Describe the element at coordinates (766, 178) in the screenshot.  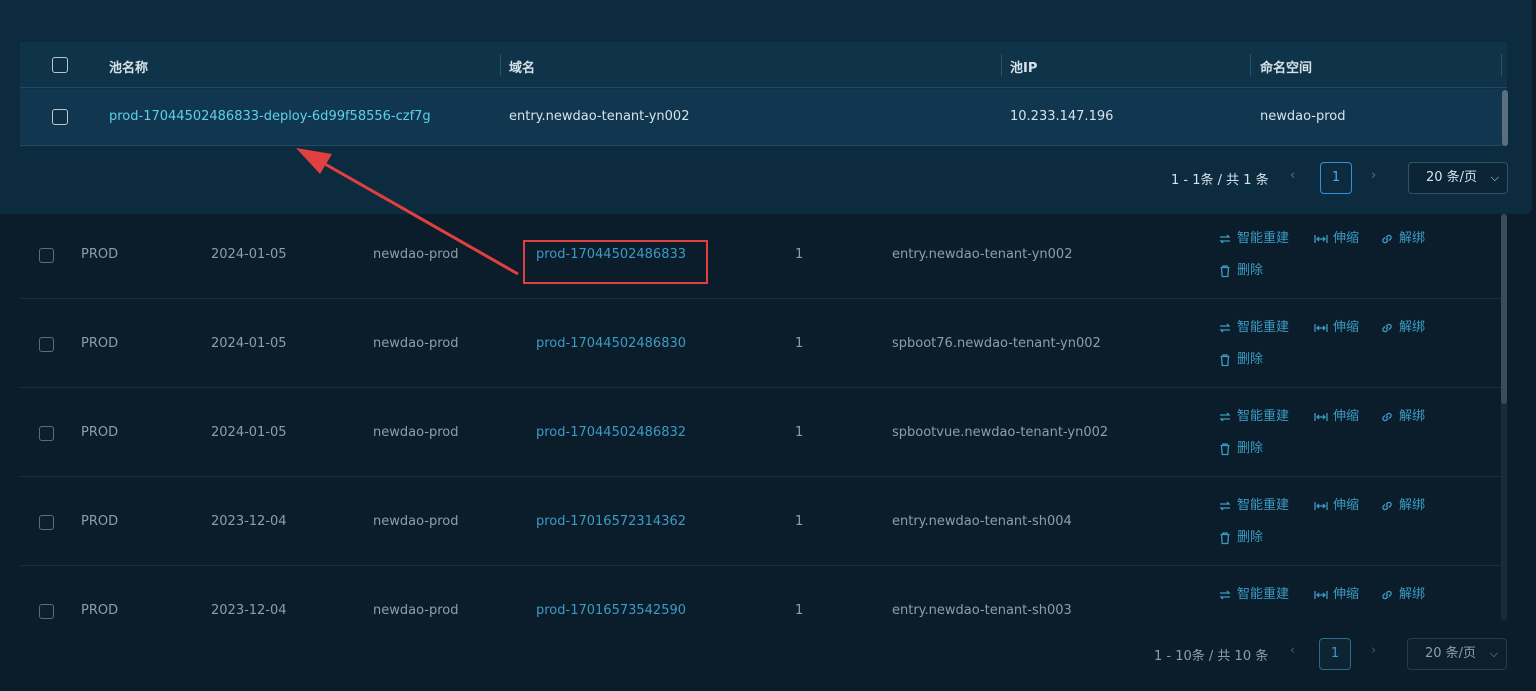
I see `popup-pagination: 1 - 1条 / 共 1 条 ‹ 1 › 20 条/页 ⌵` at that location.